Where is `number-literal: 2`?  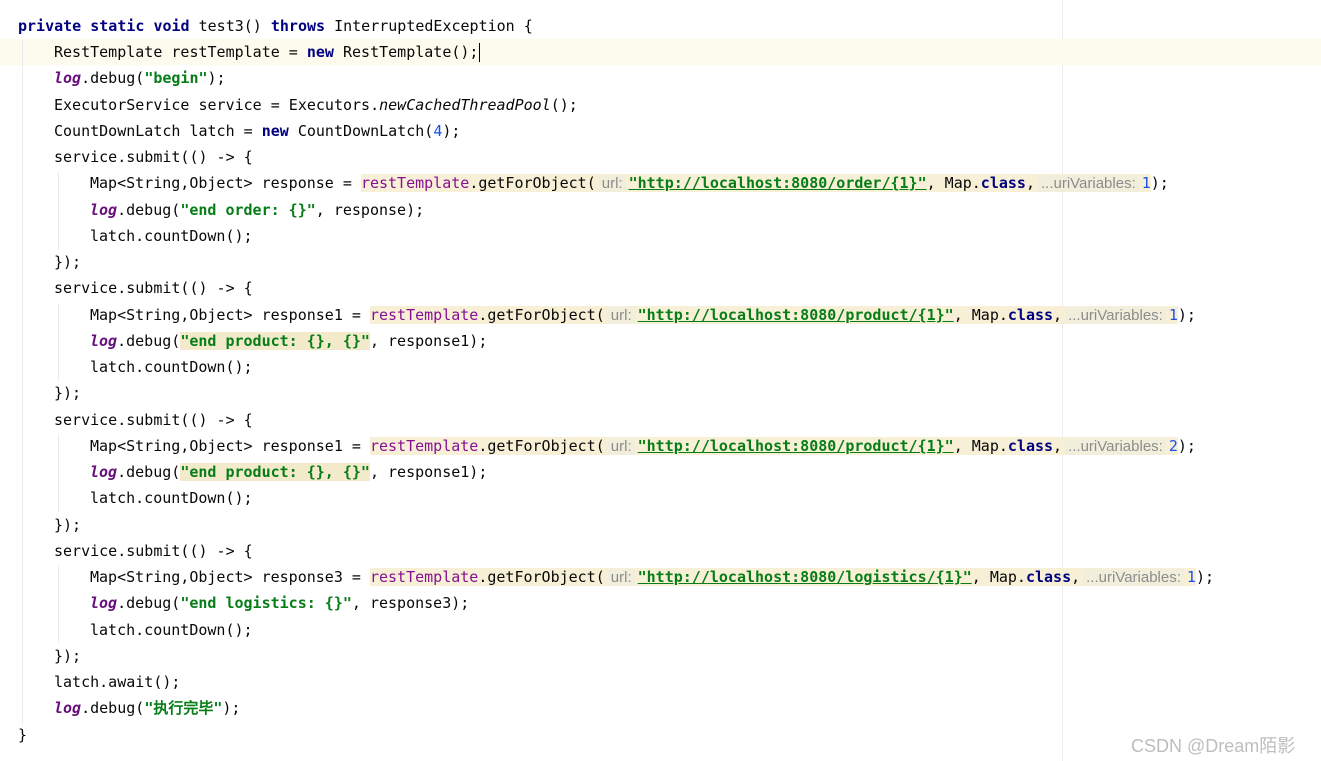
number-literal: 2 is located at coordinates (1173, 446).